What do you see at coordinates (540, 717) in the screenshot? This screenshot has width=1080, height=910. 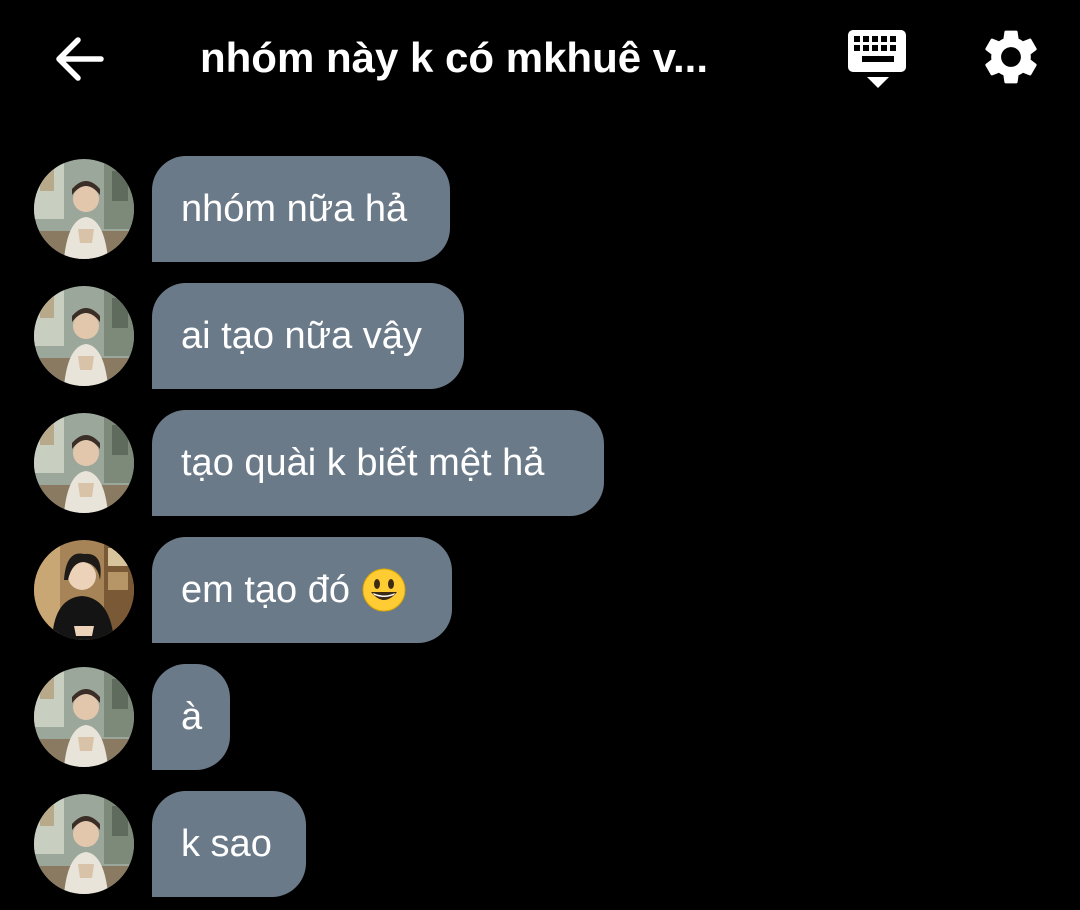 I see `message-row: à` at bounding box center [540, 717].